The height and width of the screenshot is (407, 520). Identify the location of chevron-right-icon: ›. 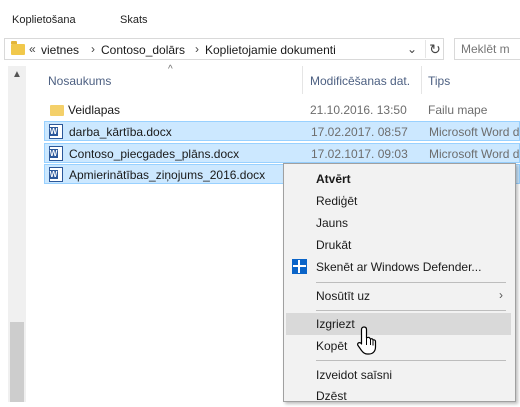
(501, 295).